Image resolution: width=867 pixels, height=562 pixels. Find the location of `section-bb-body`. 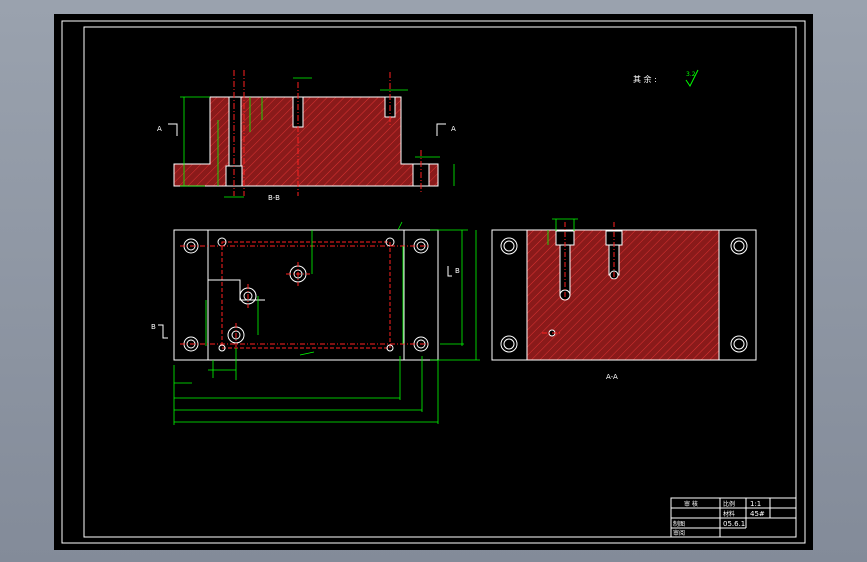

section-bb-body is located at coordinates (306, 141).